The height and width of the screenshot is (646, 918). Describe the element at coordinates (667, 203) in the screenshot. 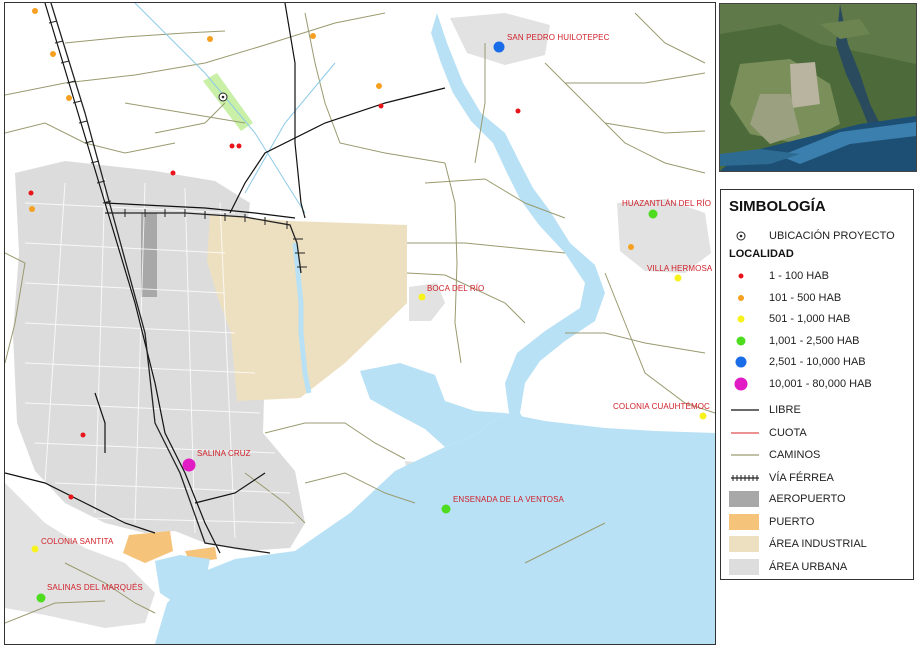

I see `place-huazantlan: HUAZANTLÁN DEL RÍO` at that location.